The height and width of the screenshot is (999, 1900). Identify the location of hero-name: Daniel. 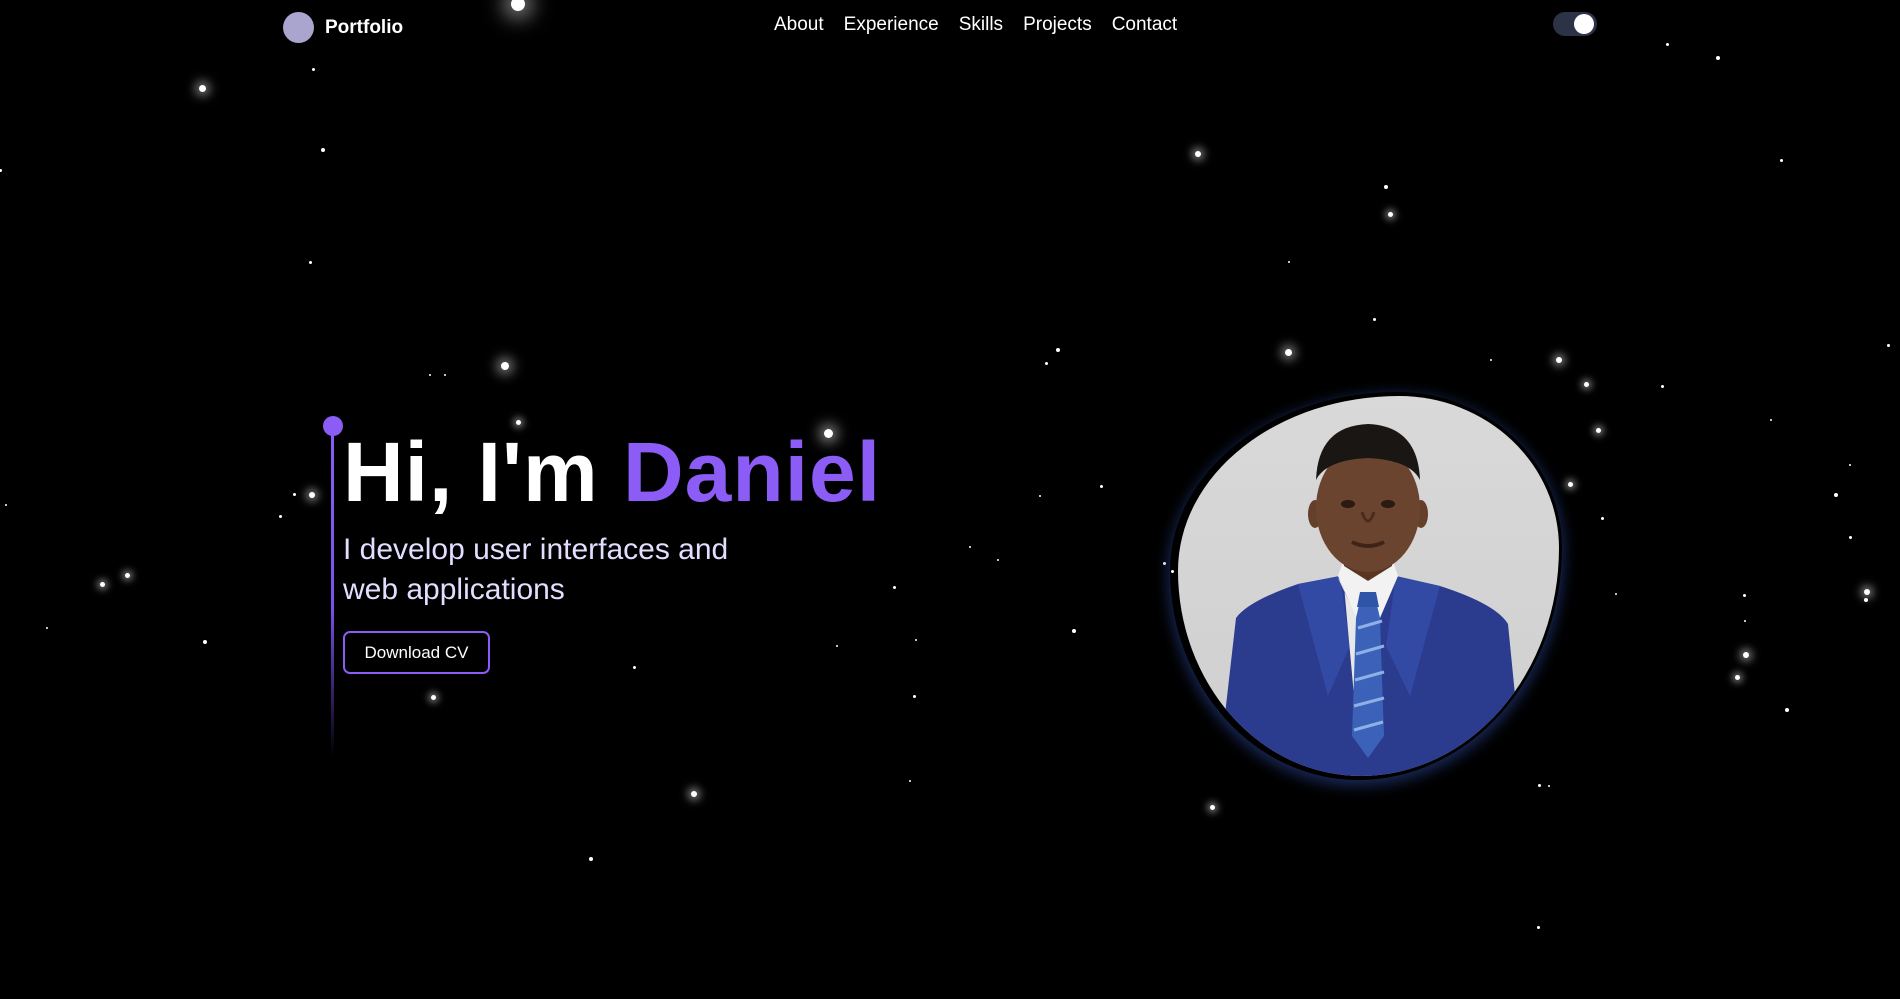
(752, 472).